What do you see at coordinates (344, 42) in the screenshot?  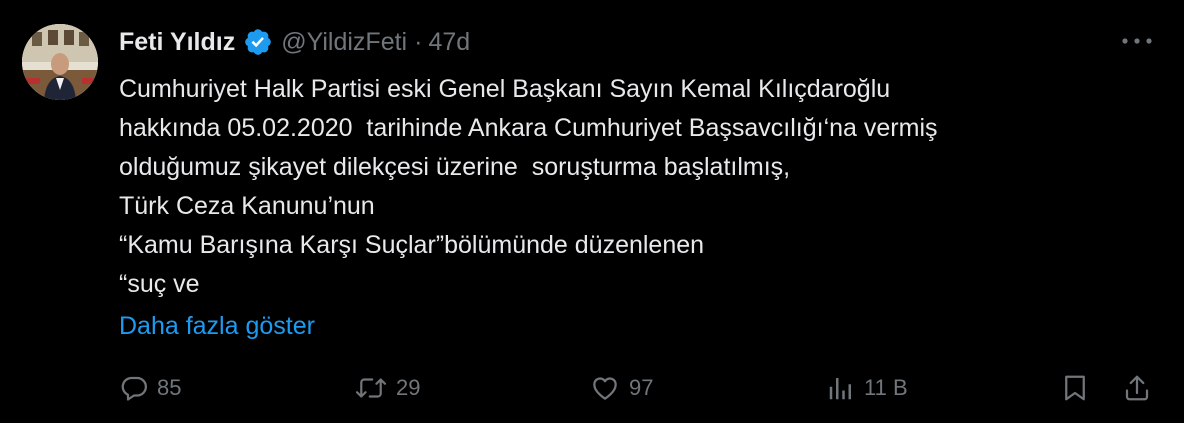 I see `author-handle: @YildizFeti` at bounding box center [344, 42].